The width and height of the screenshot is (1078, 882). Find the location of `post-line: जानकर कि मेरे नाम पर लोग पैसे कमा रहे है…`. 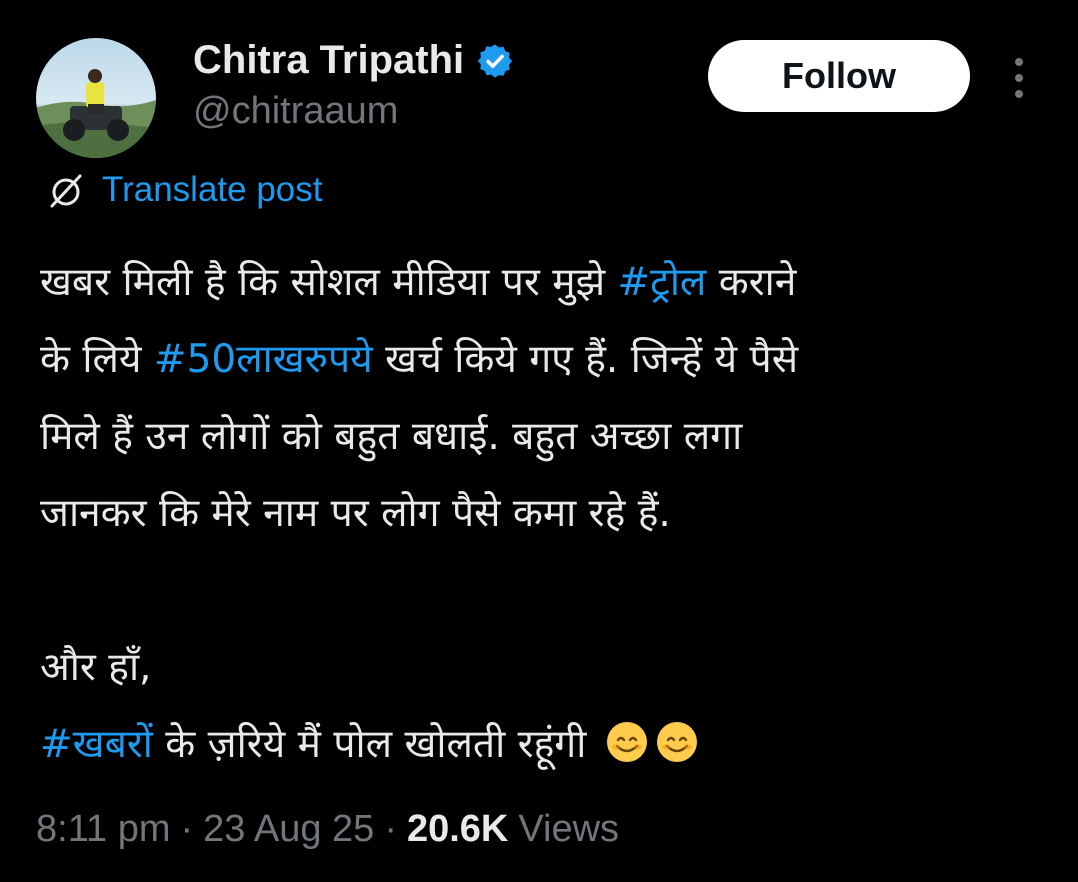

post-line: जानकर कि मेरे नाम पर लोग पैसे कमा रहे है… is located at coordinates (355, 513).